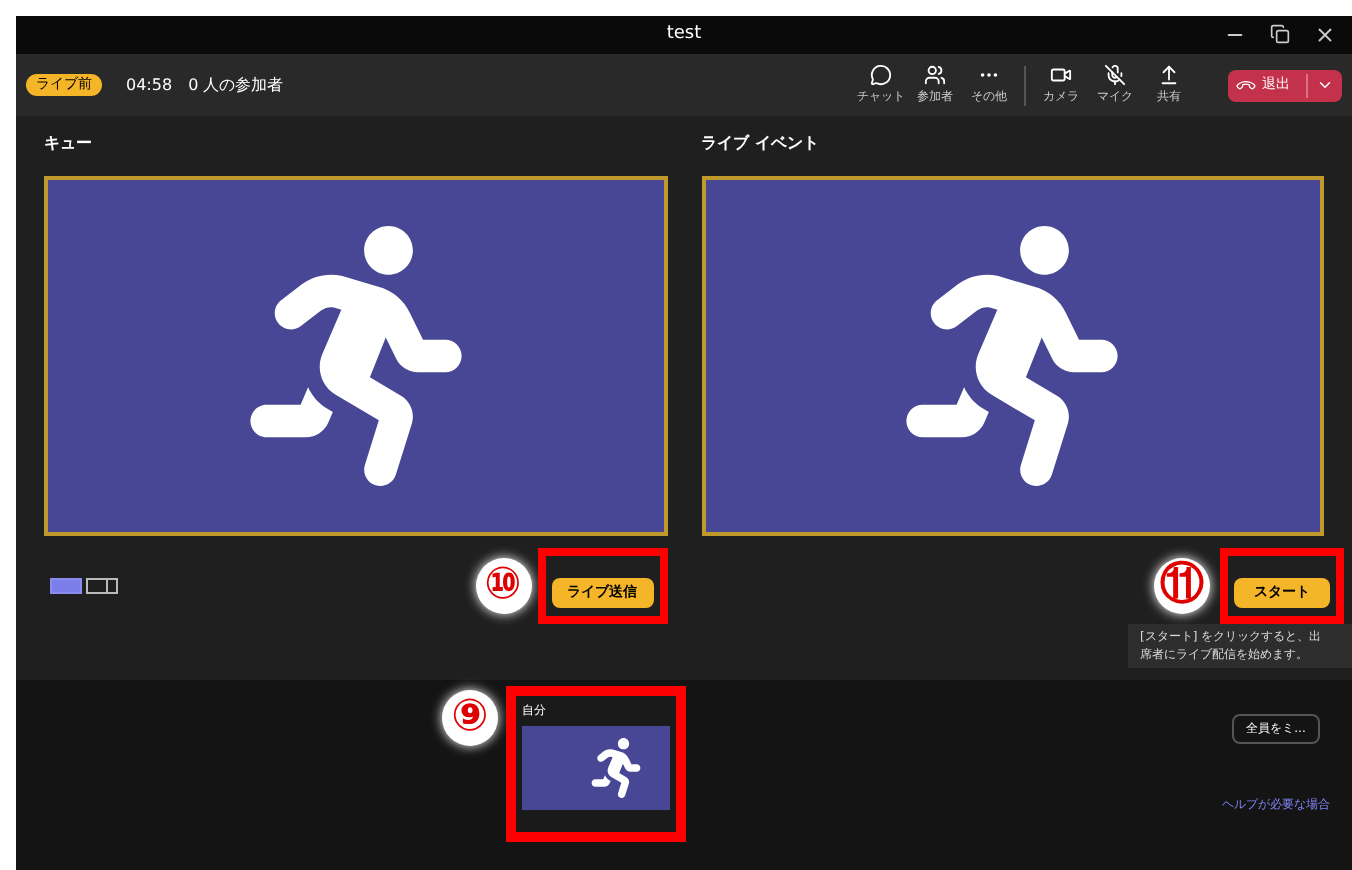  What do you see at coordinates (1325, 85) in the screenshot?
I see `caret-icon` at bounding box center [1325, 85].